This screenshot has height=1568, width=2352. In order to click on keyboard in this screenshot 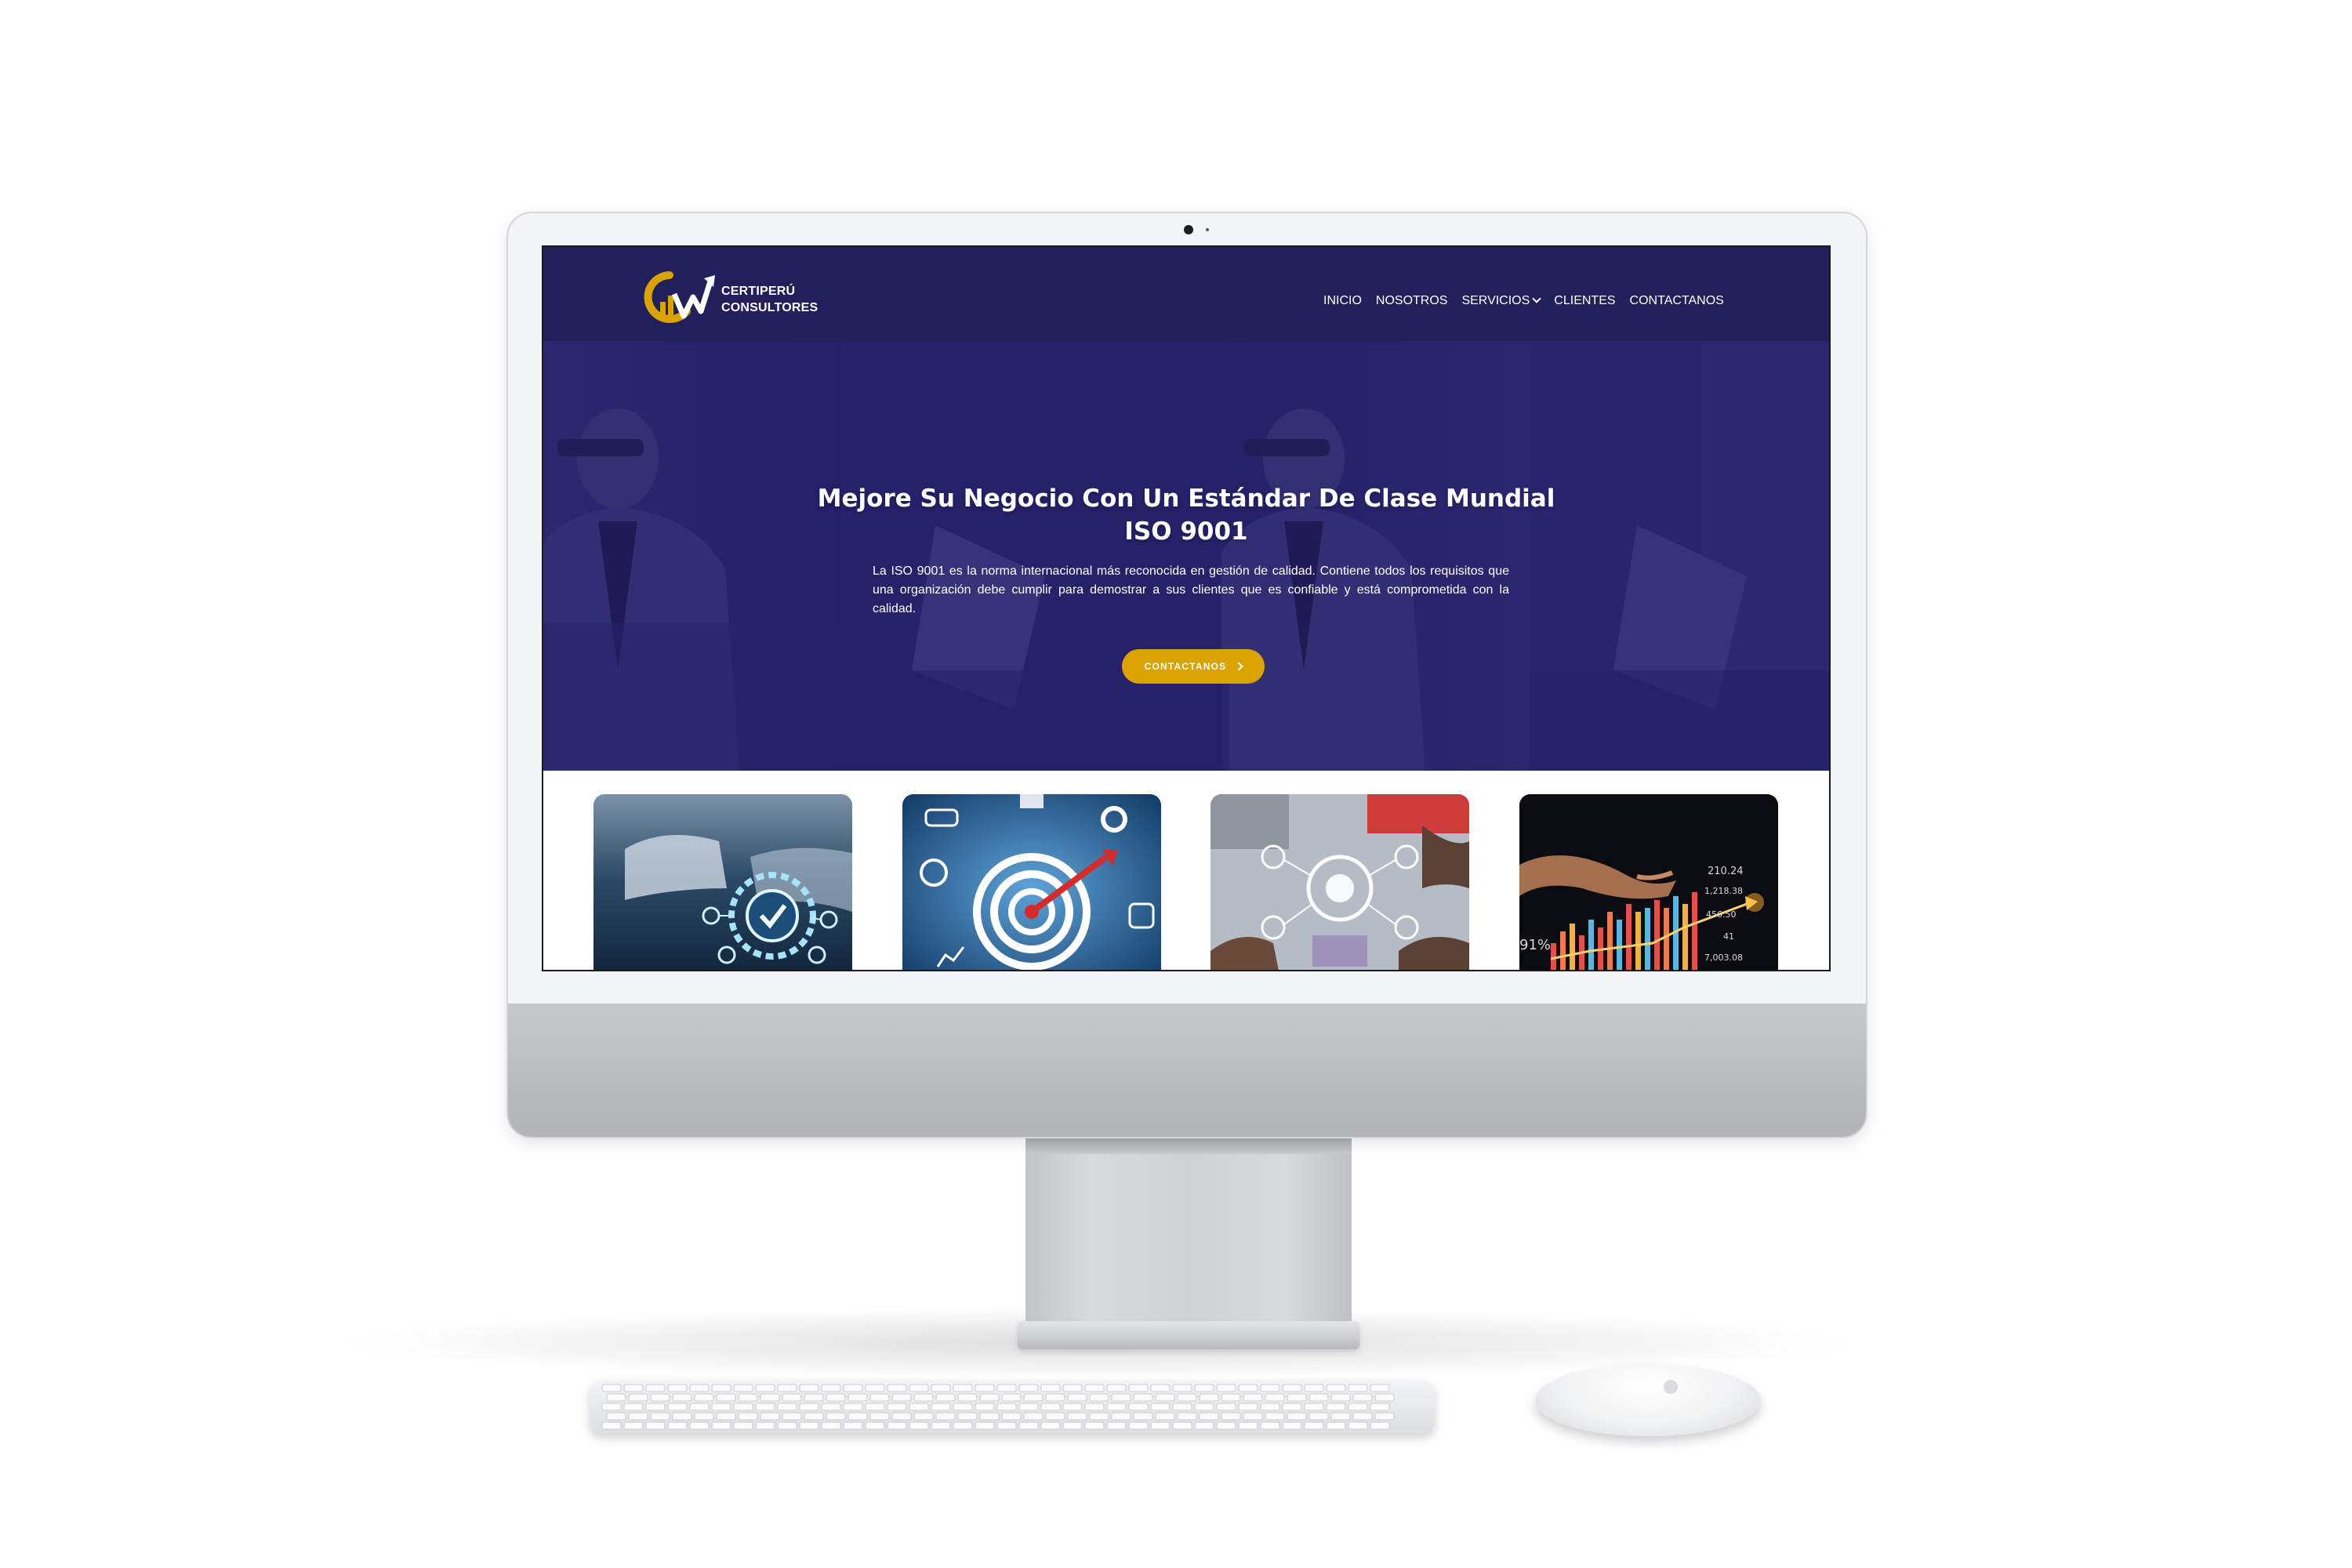, I will do `click(1012, 1406)`.